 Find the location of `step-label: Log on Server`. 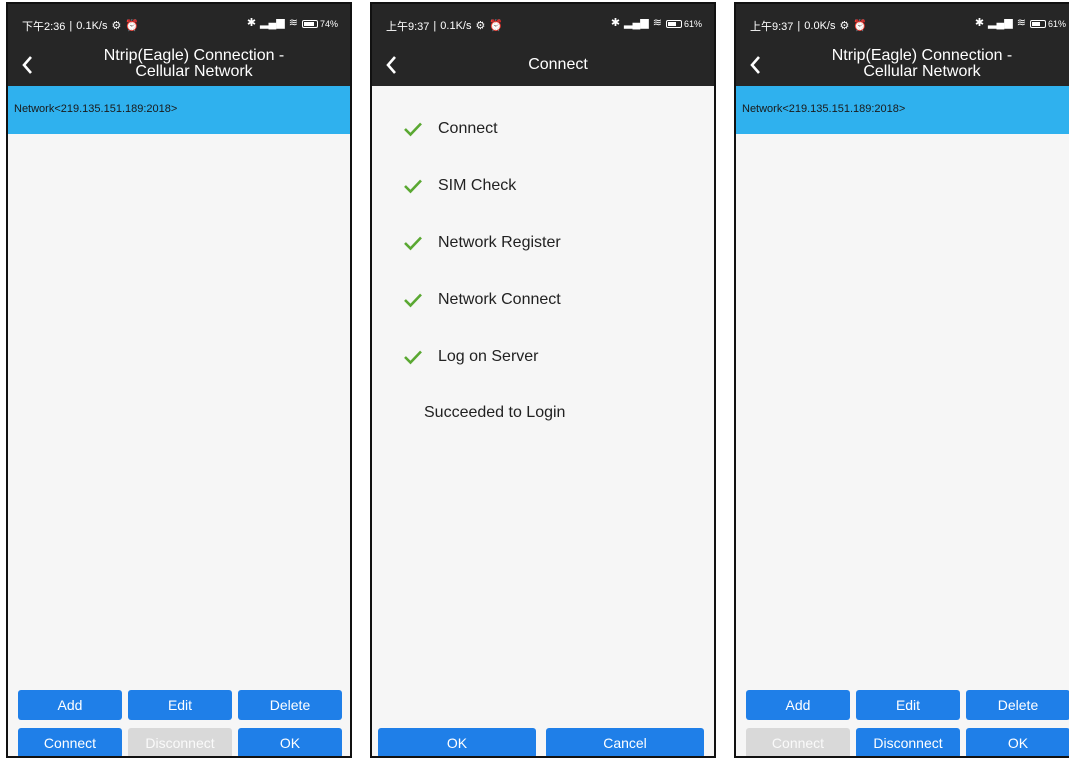

step-label: Log on Server is located at coordinates (488, 356).